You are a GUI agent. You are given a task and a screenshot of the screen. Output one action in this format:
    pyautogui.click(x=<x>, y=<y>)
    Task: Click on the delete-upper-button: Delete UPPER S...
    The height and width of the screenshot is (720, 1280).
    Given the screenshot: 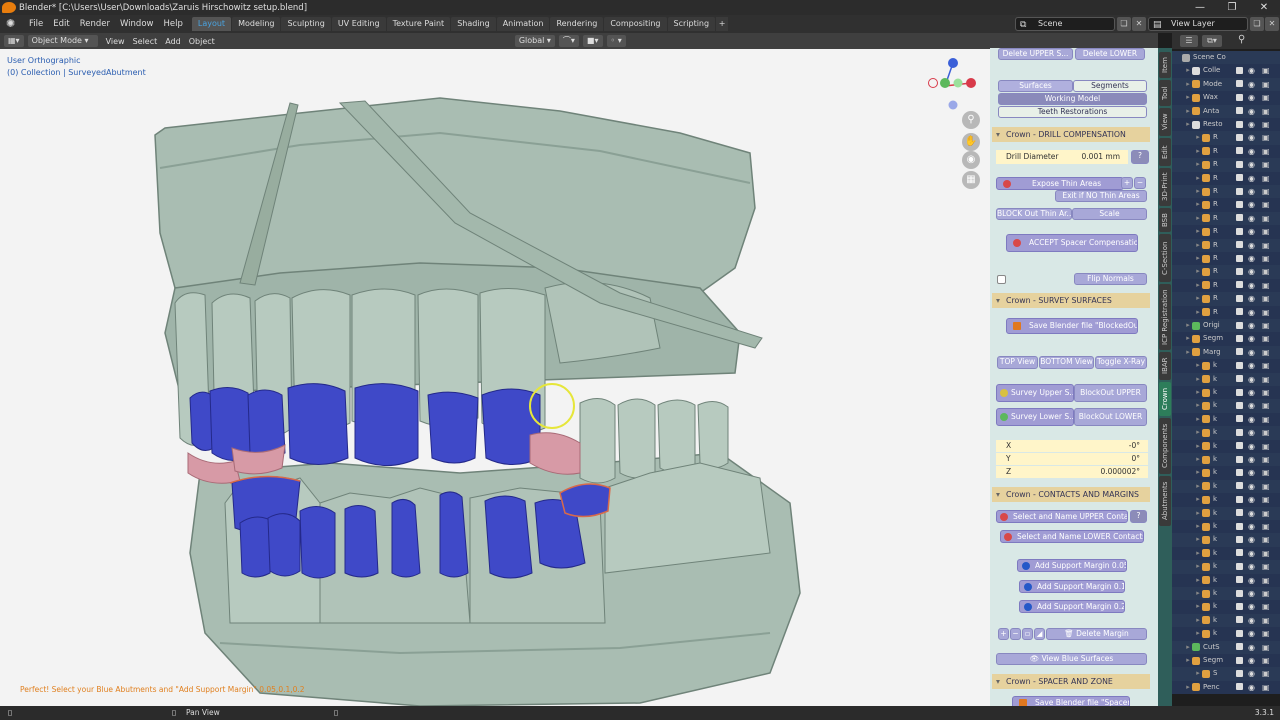 What is the action you would take?
    pyautogui.click(x=1035, y=54)
    